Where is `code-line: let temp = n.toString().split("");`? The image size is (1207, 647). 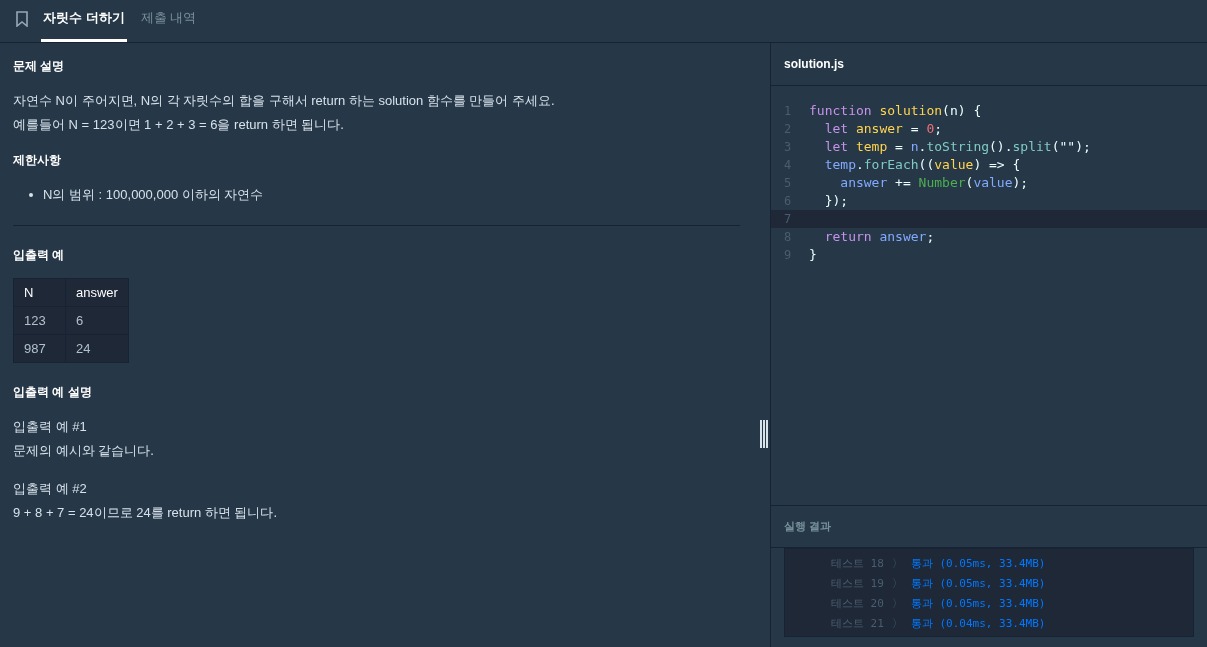 code-line: let temp = n.toString().split(""); is located at coordinates (957, 147).